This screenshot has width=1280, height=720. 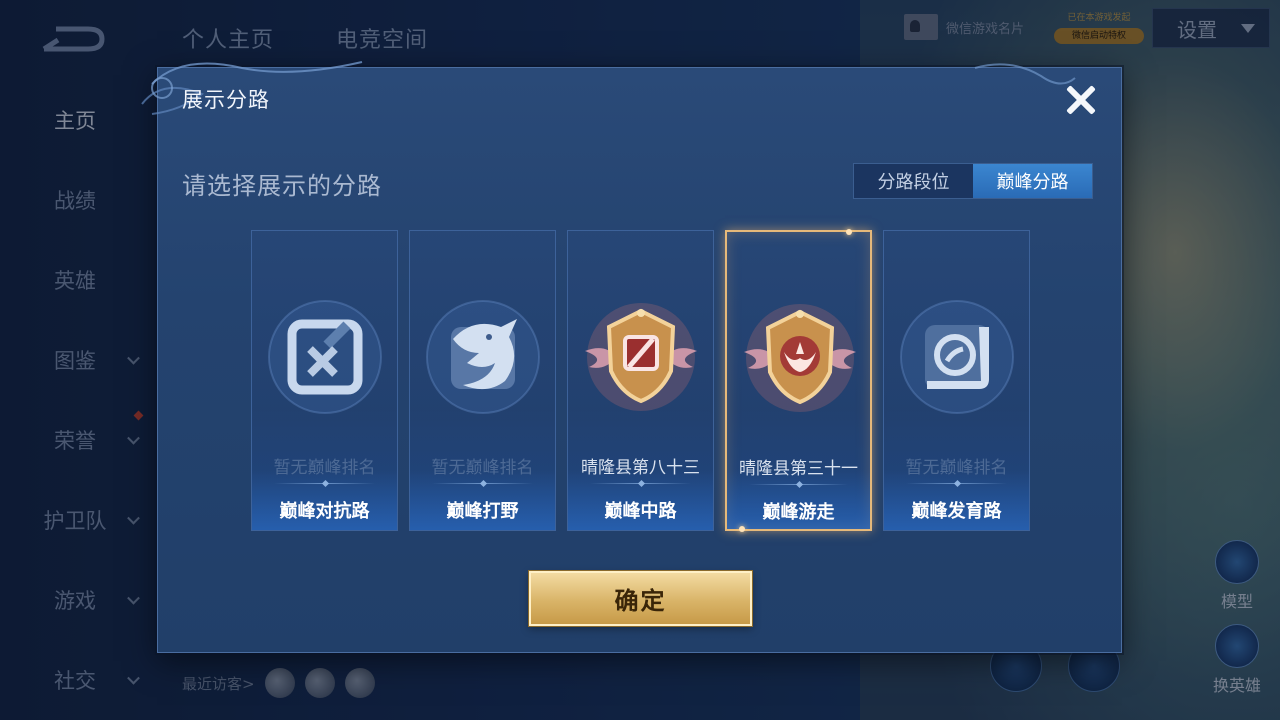 I want to click on lane-name: 巅峰对抗路, so click(x=324, y=511).